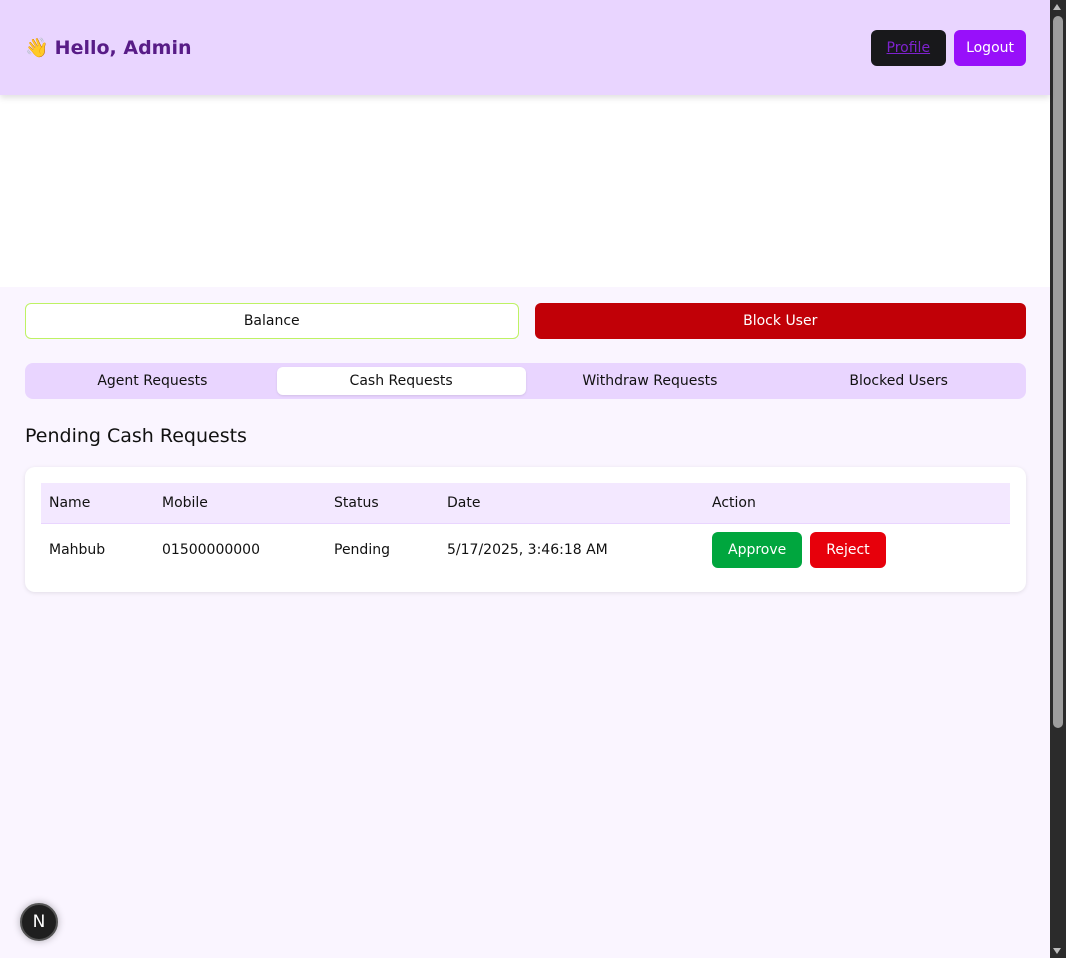 The height and width of the screenshot is (958, 1066). What do you see at coordinates (525, 503) in the screenshot?
I see `table-header-row: Name Mobile Status Date Action` at bounding box center [525, 503].